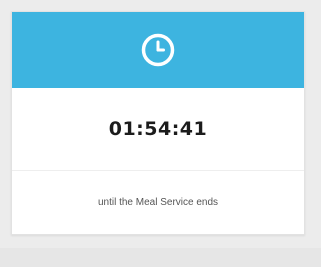 This screenshot has width=321, height=267. I want to click on bottom-strip, so click(160, 257).